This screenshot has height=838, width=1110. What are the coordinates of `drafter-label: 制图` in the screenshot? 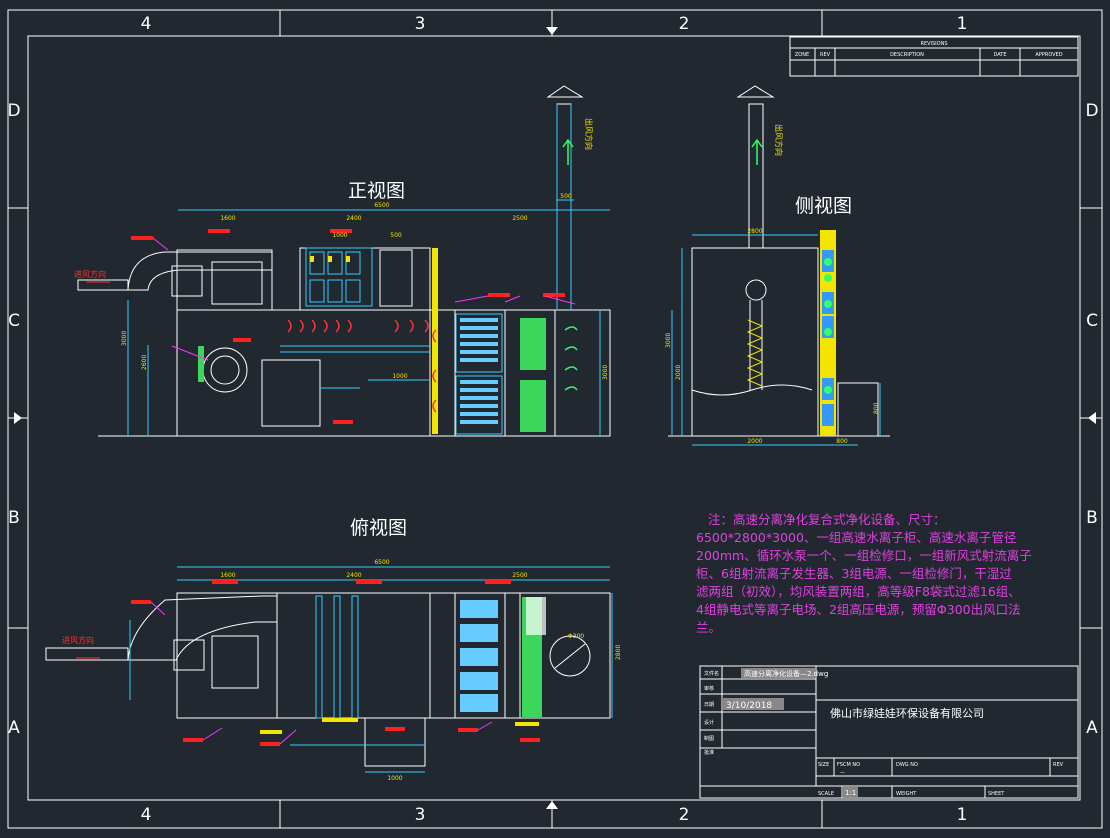 It's located at (709, 738).